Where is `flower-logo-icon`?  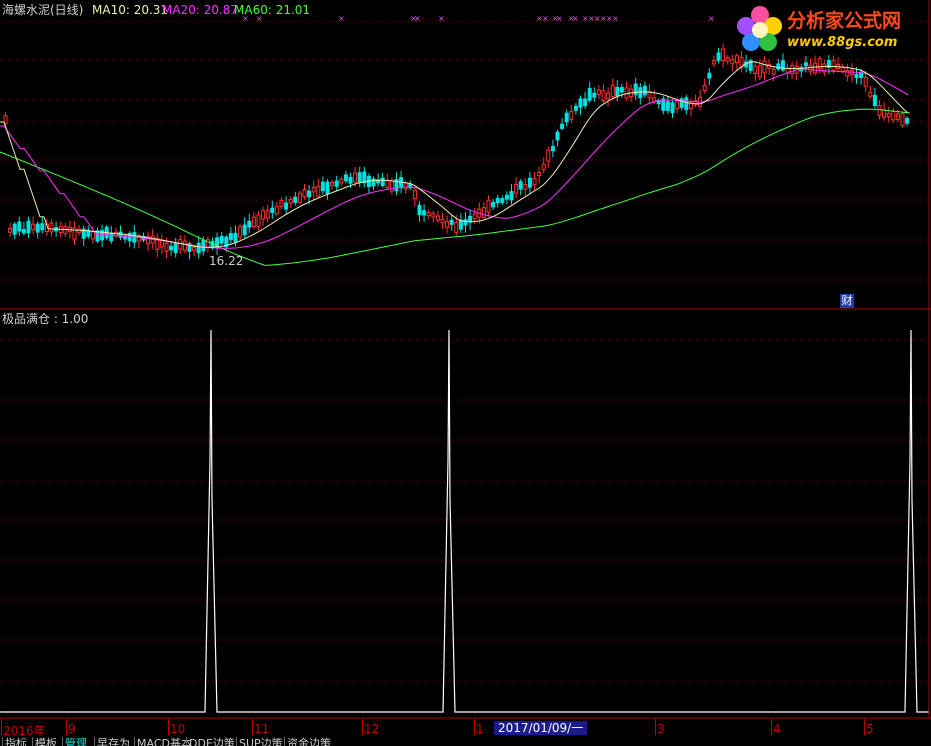
flower-logo-icon is located at coordinates (759, 28).